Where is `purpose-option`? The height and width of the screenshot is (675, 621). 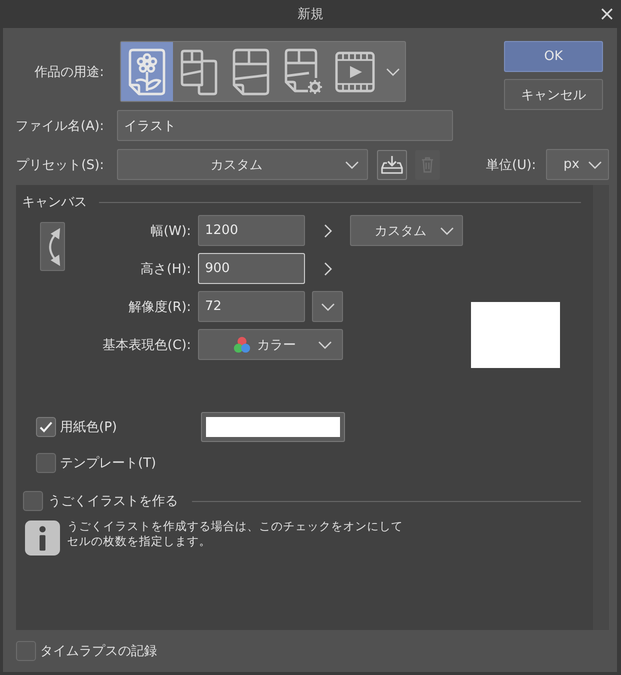 purpose-option is located at coordinates (147, 71).